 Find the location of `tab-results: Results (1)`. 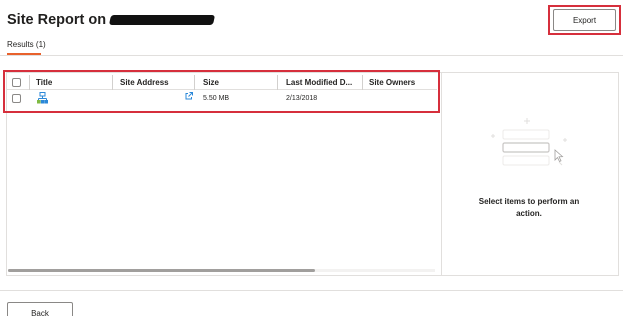

tab-results: Results (1) is located at coordinates (26, 44).